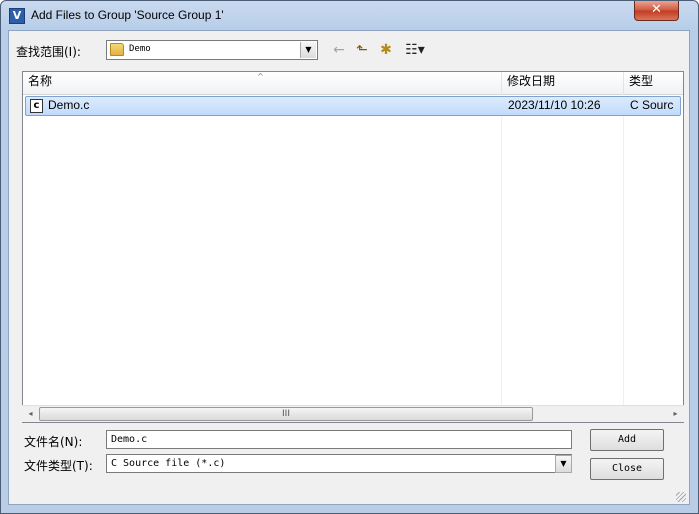  Describe the element at coordinates (554, 105) in the screenshot. I see `file-modified: 2023/11/10 10:26` at that location.